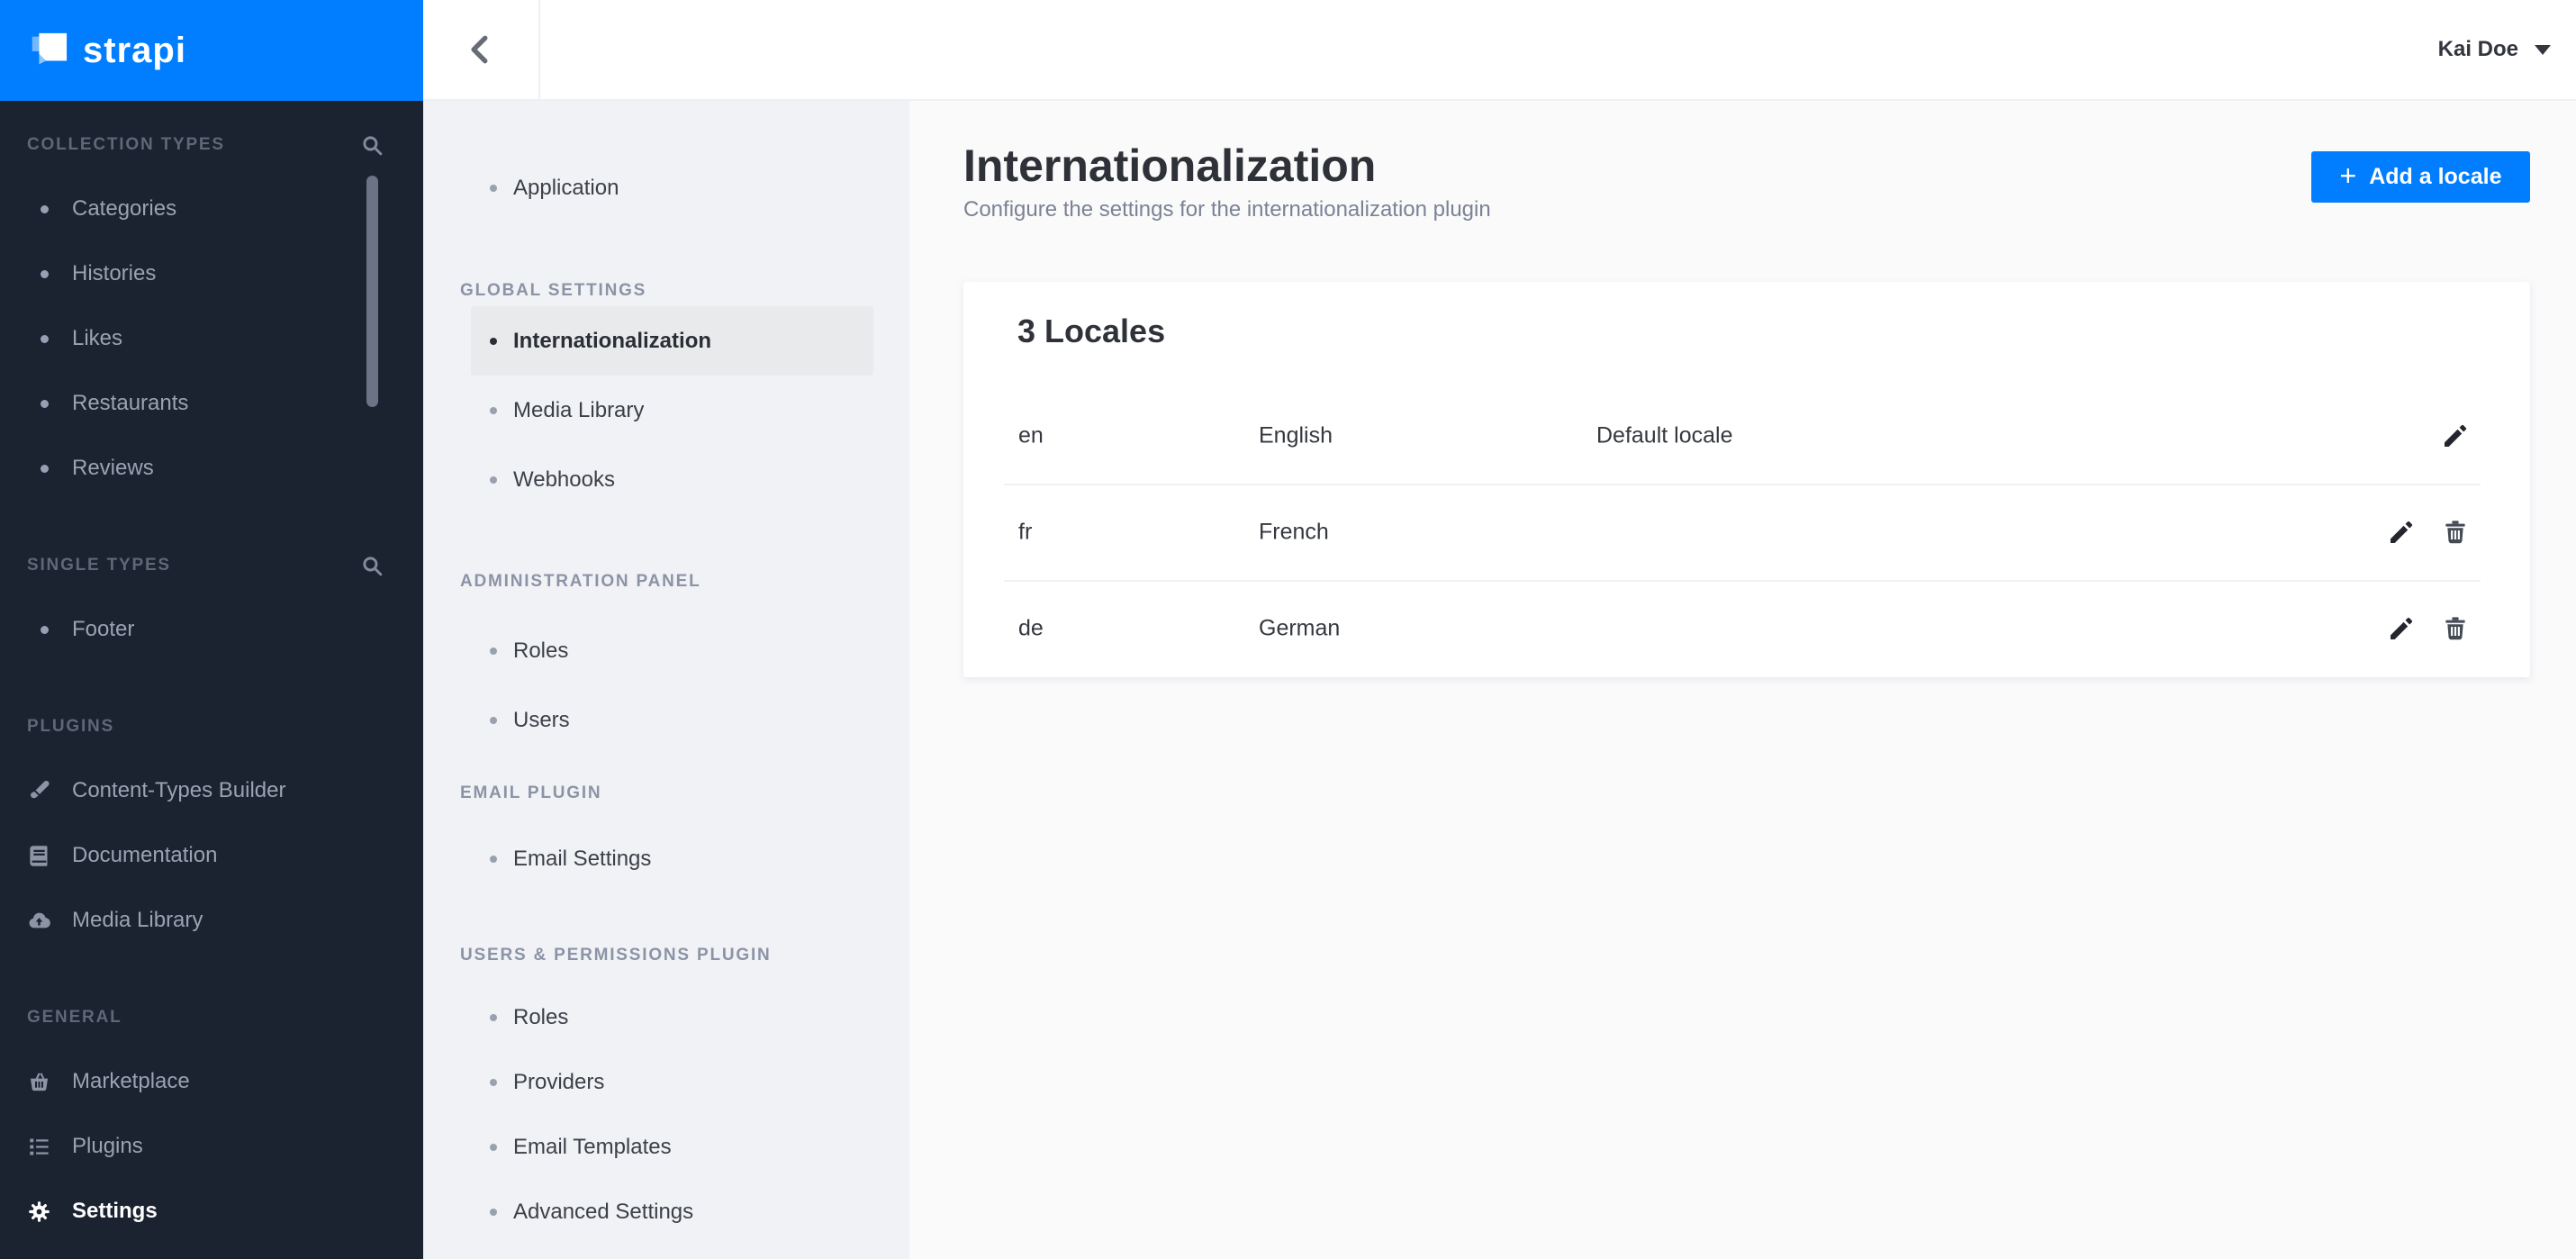  I want to click on add-locale-button: + Add a locale, so click(2420, 177).